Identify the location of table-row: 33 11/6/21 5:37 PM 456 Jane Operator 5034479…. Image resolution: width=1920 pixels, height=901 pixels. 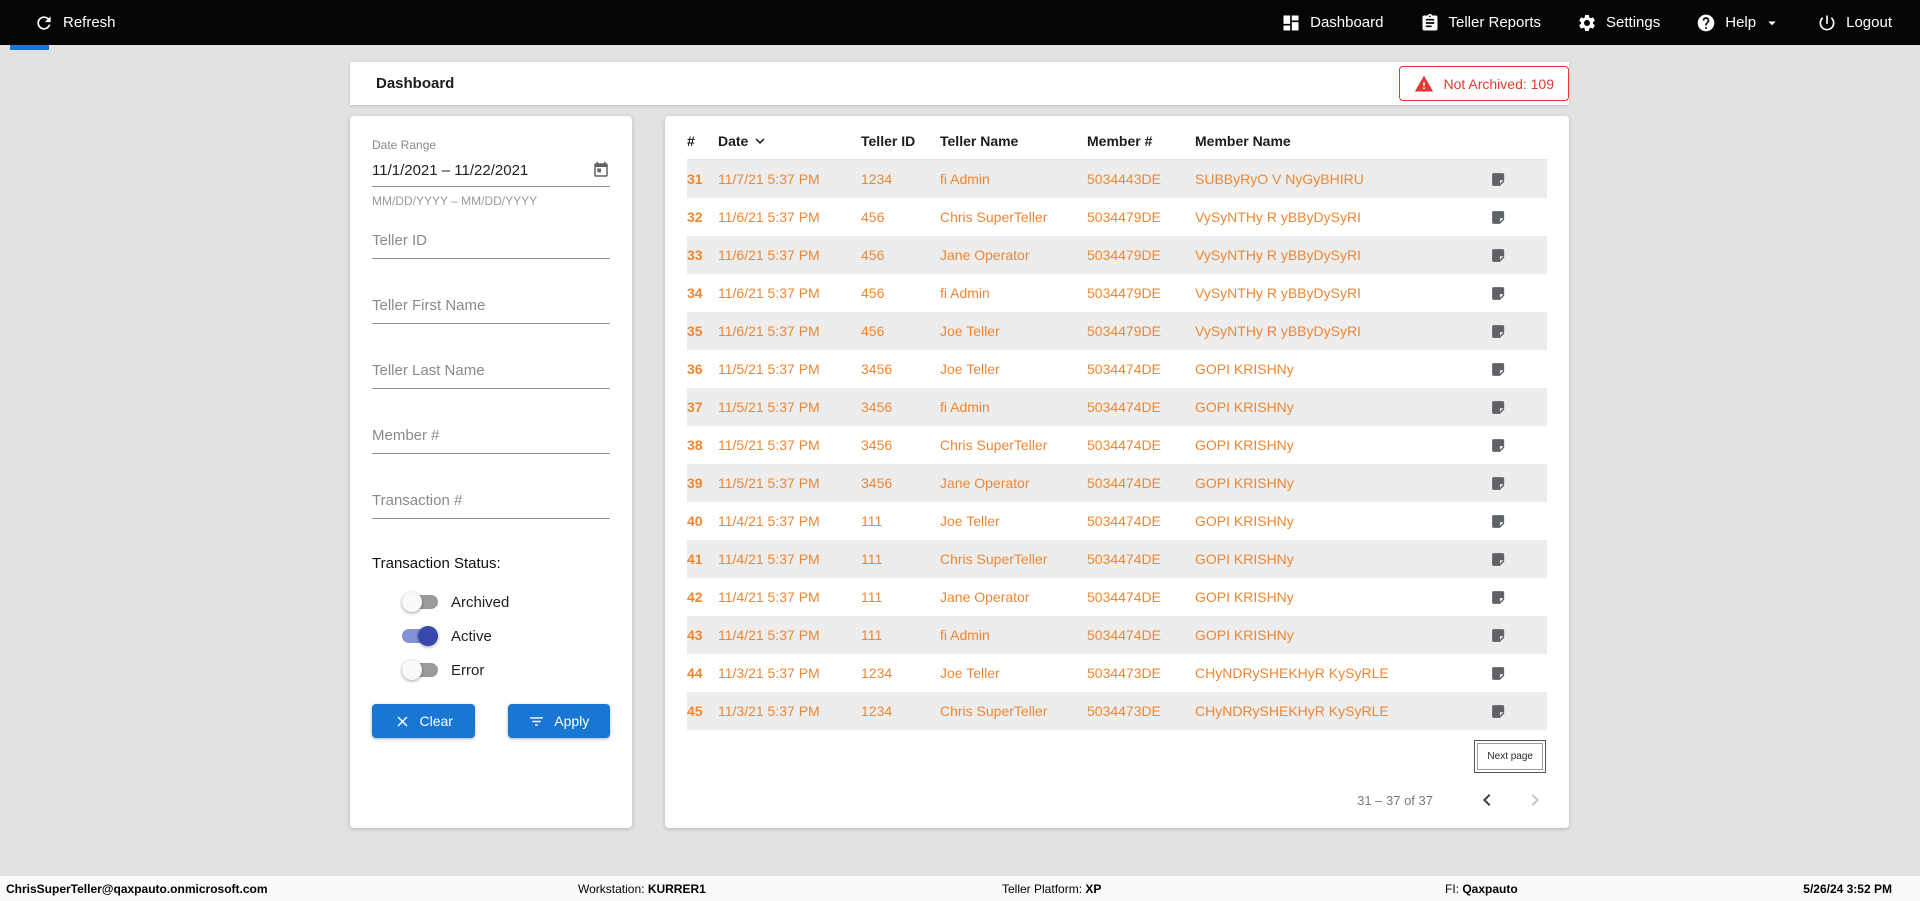
(1117, 255).